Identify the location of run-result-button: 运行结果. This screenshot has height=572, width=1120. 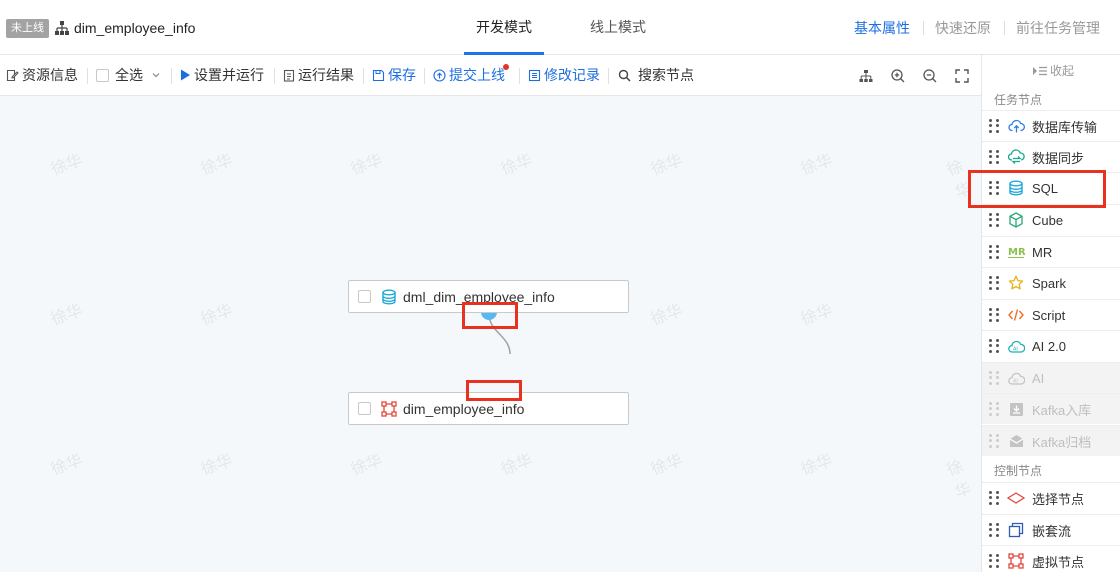
(318, 75).